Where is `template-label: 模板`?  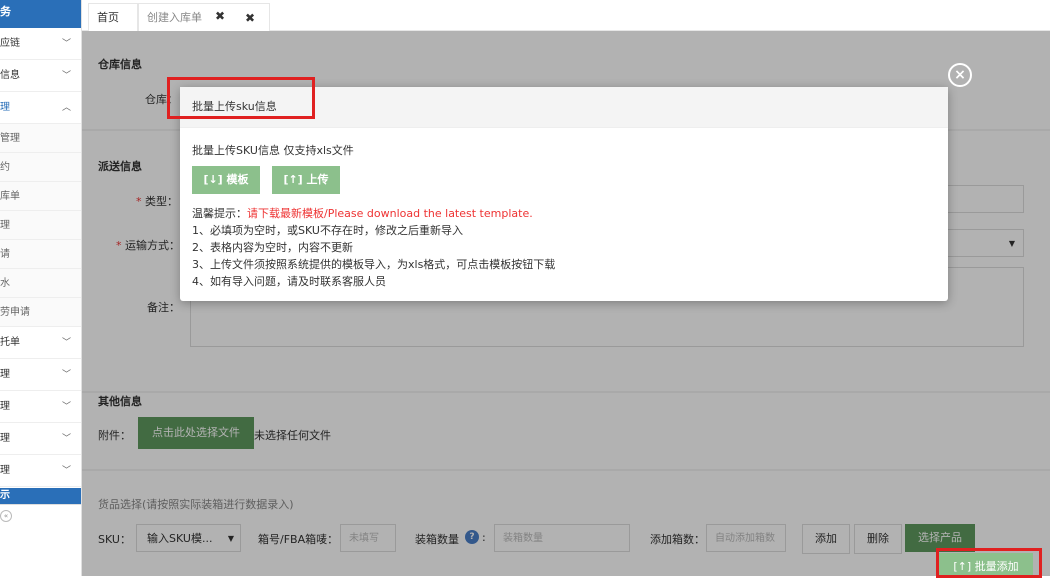
template-label: 模板 is located at coordinates (237, 179).